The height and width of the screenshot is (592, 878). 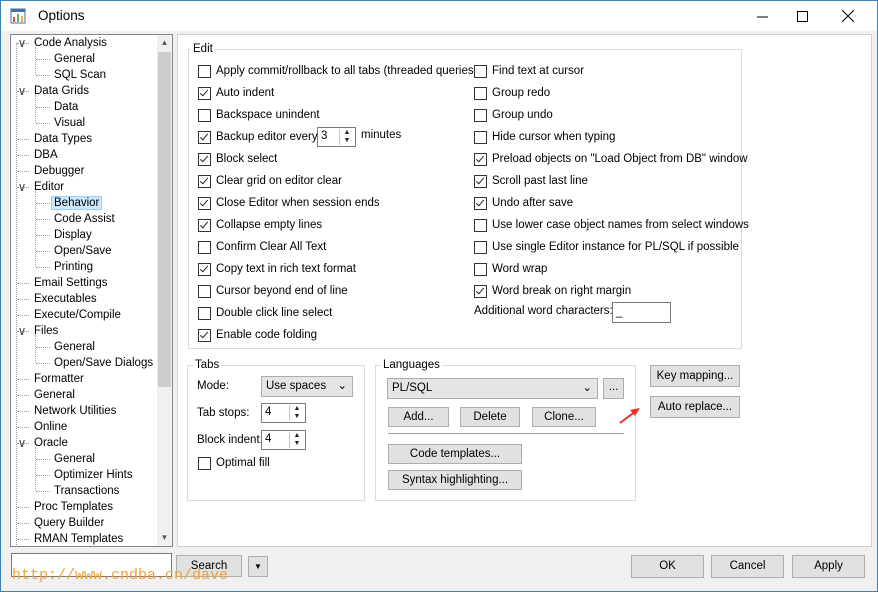 I want to click on tree-item: Files, so click(x=46, y=331).